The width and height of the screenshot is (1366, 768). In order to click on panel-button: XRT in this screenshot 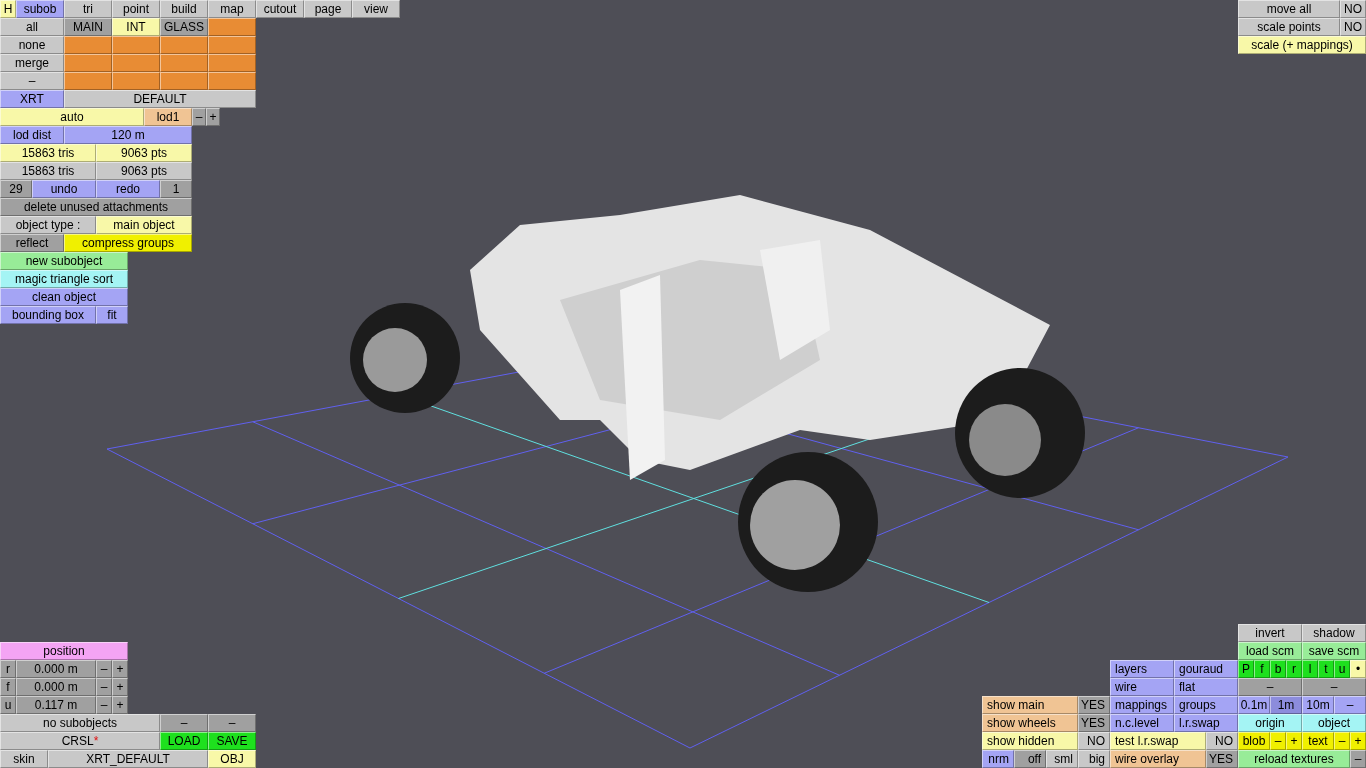, I will do `click(32, 99)`.